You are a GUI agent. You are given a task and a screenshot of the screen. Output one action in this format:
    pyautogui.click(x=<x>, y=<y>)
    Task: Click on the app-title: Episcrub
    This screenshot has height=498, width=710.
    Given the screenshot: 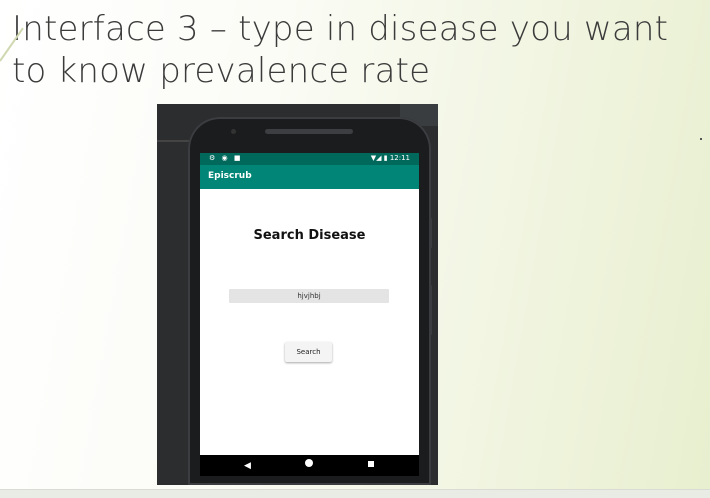 What is the action you would take?
    pyautogui.click(x=230, y=176)
    